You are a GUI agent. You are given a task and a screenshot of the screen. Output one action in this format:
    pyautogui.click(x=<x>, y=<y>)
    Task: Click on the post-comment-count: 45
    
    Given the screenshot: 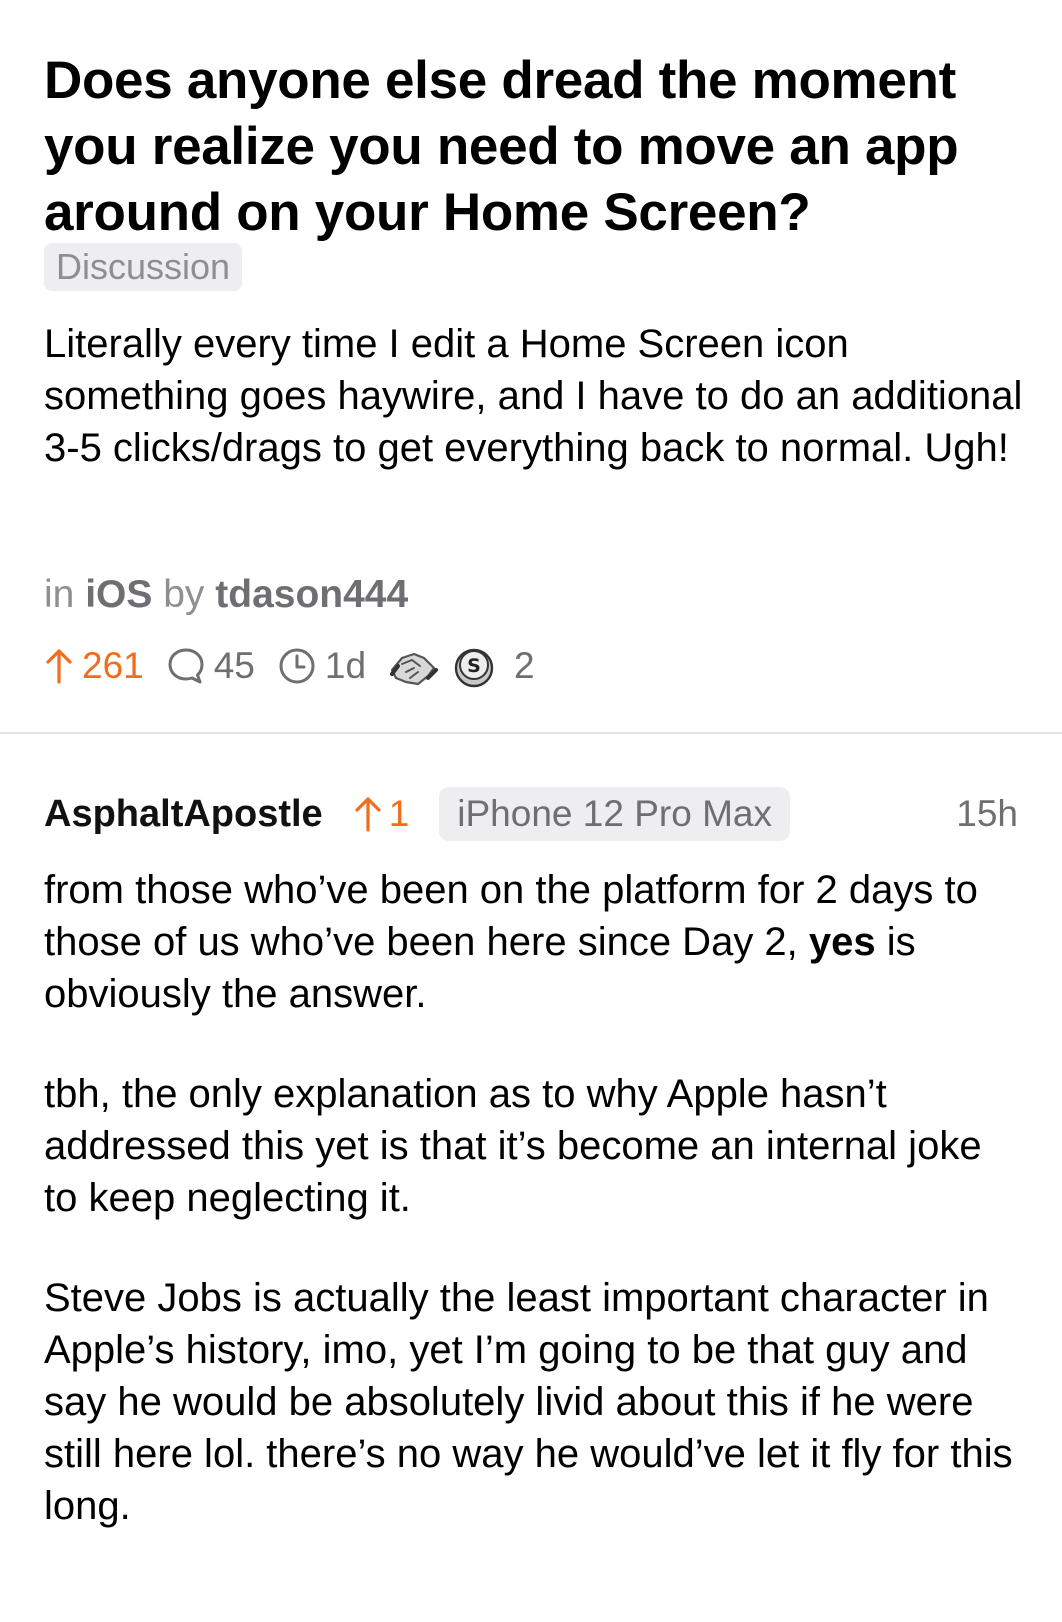 What is the action you would take?
    pyautogui.click(x=234, y=665)
    